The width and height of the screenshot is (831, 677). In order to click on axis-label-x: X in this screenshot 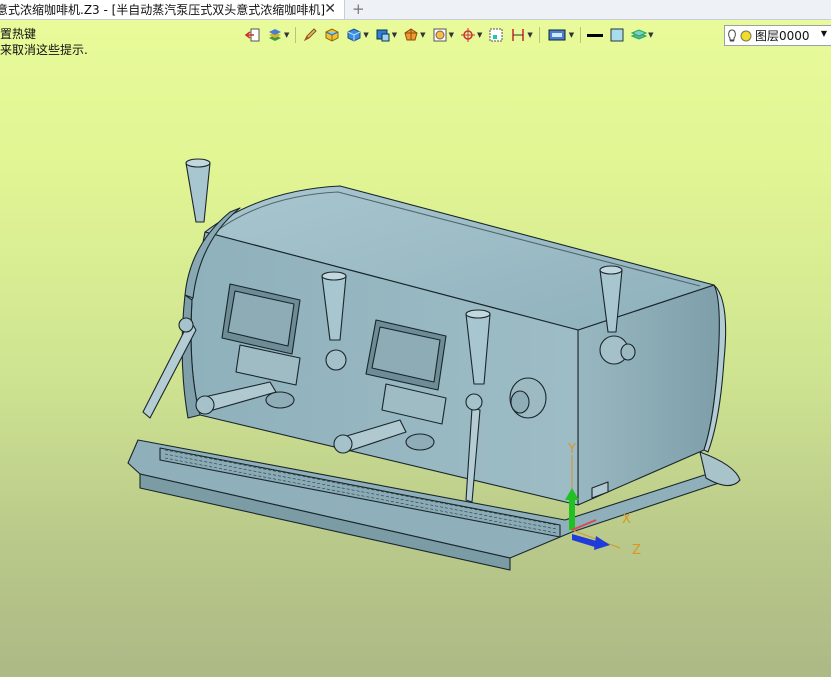, I will do `click(626, 519)`.